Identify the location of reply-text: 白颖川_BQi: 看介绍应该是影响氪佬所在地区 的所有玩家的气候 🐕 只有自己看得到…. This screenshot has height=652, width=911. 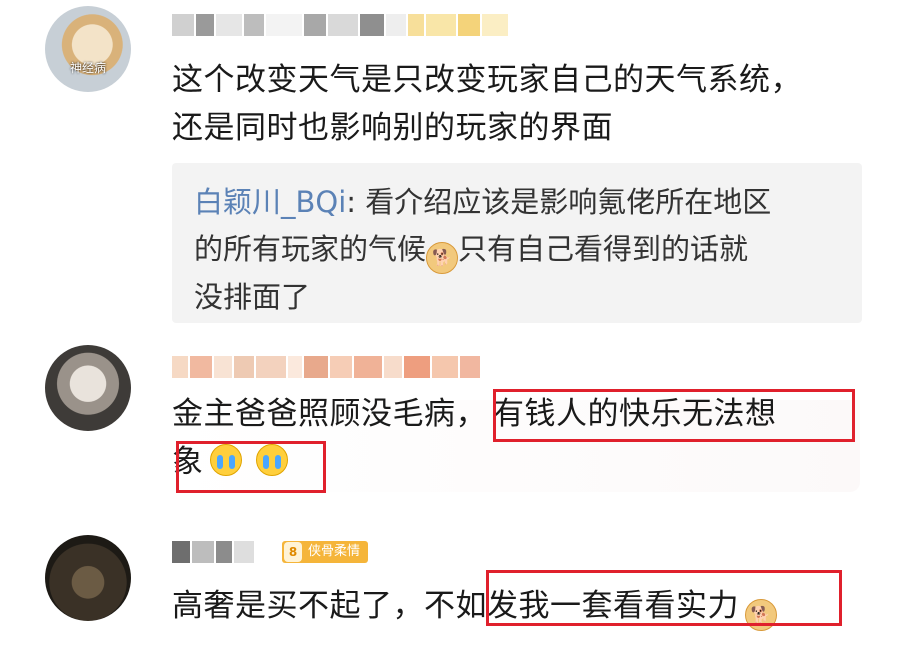
(482, 250).